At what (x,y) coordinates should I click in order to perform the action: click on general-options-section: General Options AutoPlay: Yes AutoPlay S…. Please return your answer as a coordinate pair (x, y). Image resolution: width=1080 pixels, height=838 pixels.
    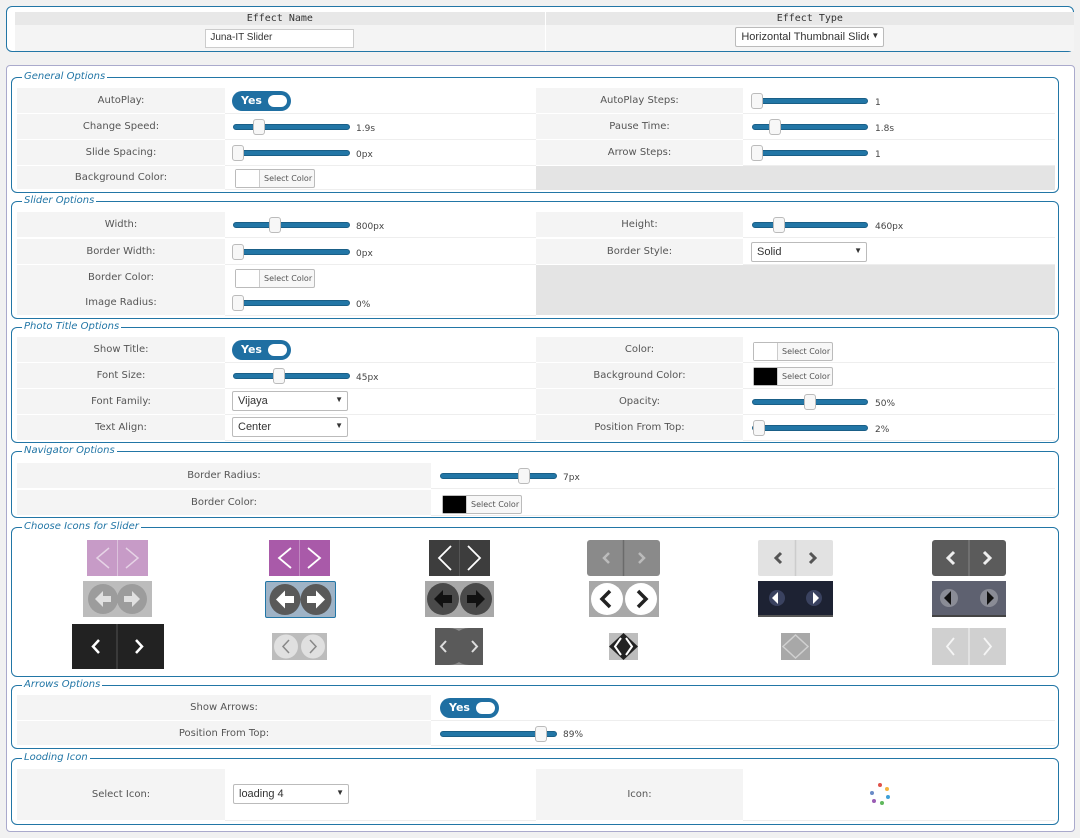
    Looking at the image, I should click on (535, 132).